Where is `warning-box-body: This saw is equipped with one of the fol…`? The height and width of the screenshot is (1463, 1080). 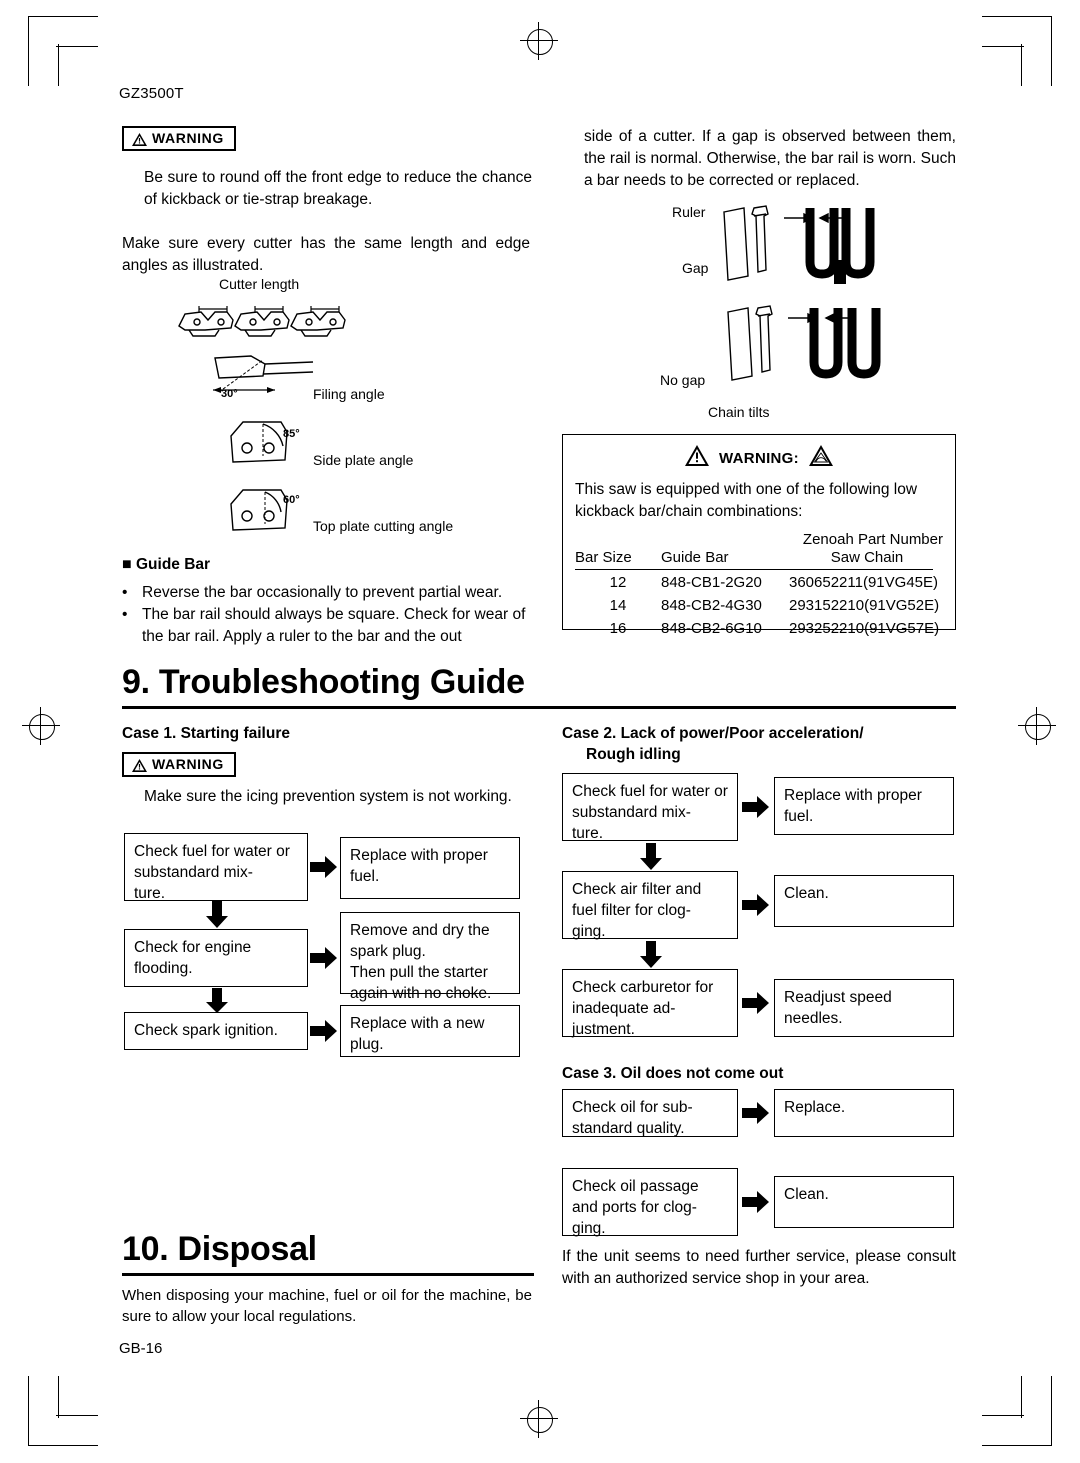 warning-box-body: This saw is equipped with one of the fol… is located at coordinates (746, 500).